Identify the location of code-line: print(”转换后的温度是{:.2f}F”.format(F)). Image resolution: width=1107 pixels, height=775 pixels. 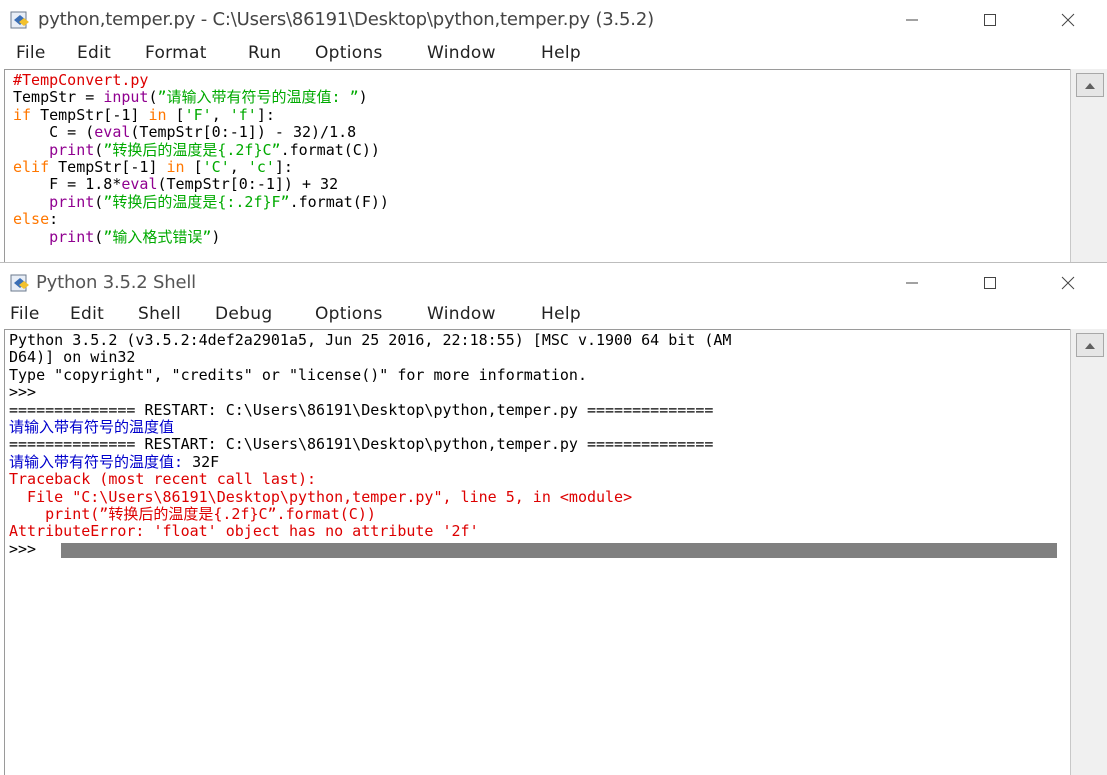
(541, 201).